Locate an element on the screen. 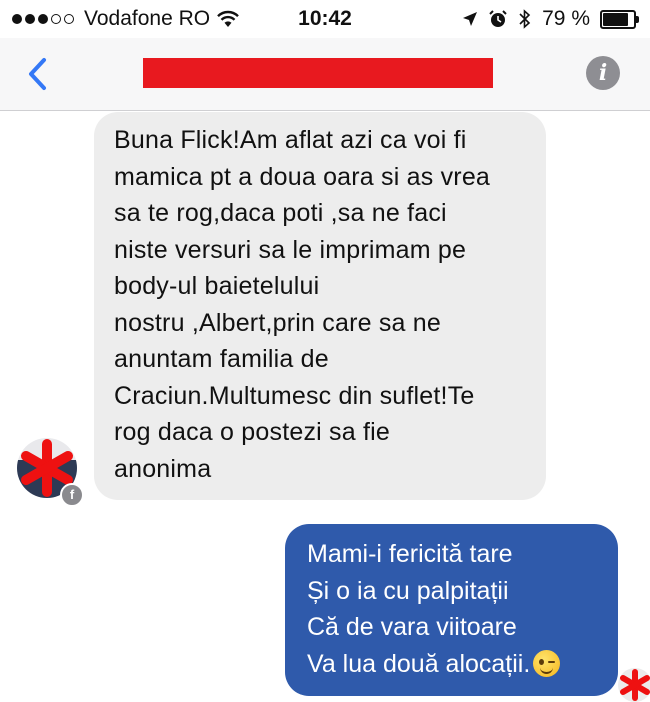 The width and height of the screenshot is (650, 702). redacted-contact-name is located at coordinates (318, 73).